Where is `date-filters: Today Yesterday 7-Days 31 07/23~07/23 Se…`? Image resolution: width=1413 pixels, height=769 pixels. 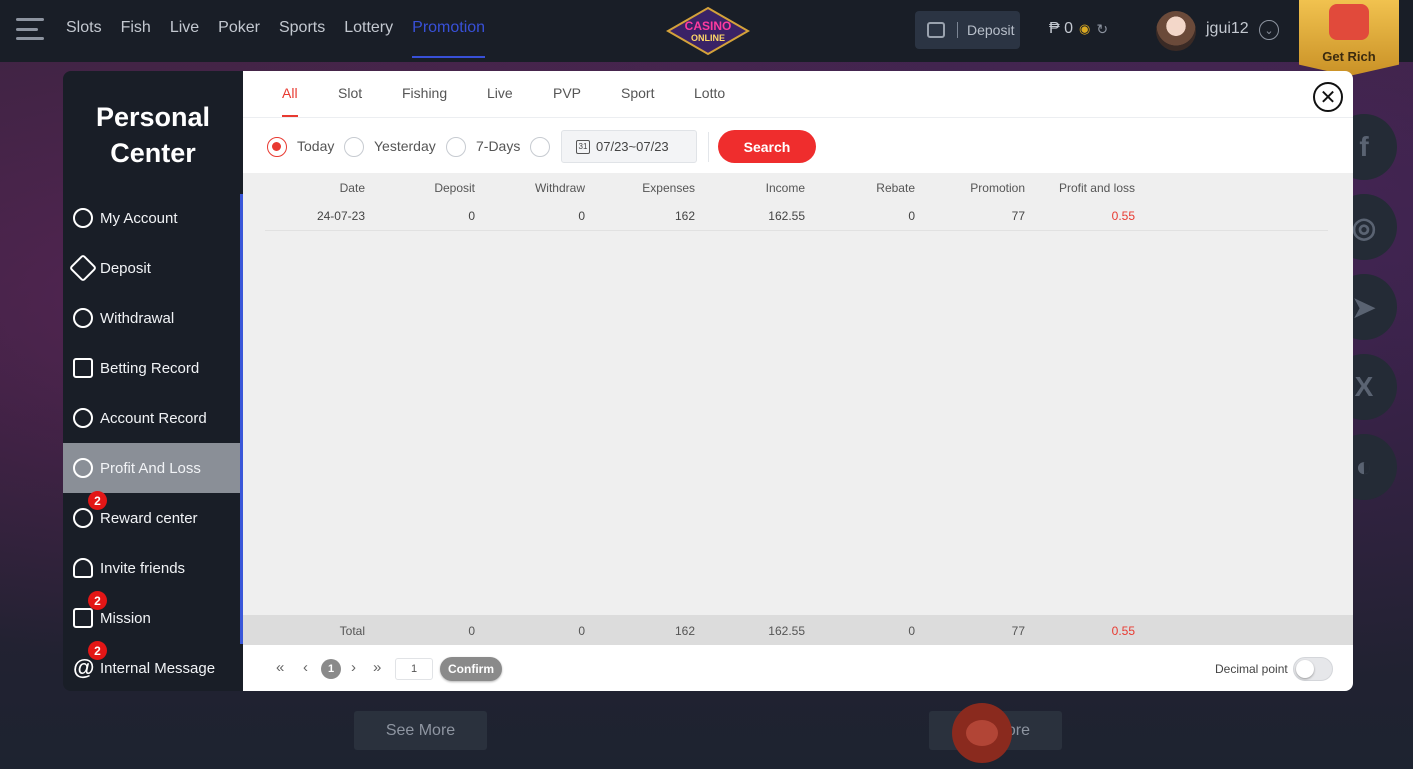 date-filters: Today Yesterday 7-Days 31 07/23~07/23 Se… is located at coordinates (798, 145).